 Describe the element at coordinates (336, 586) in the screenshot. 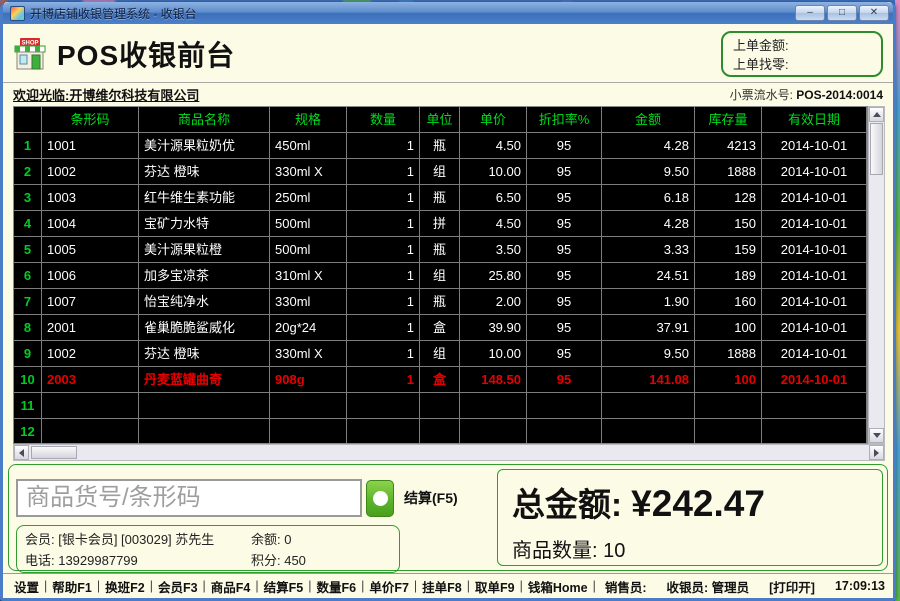

I see `toolbar-item: 数量F6` at that location.